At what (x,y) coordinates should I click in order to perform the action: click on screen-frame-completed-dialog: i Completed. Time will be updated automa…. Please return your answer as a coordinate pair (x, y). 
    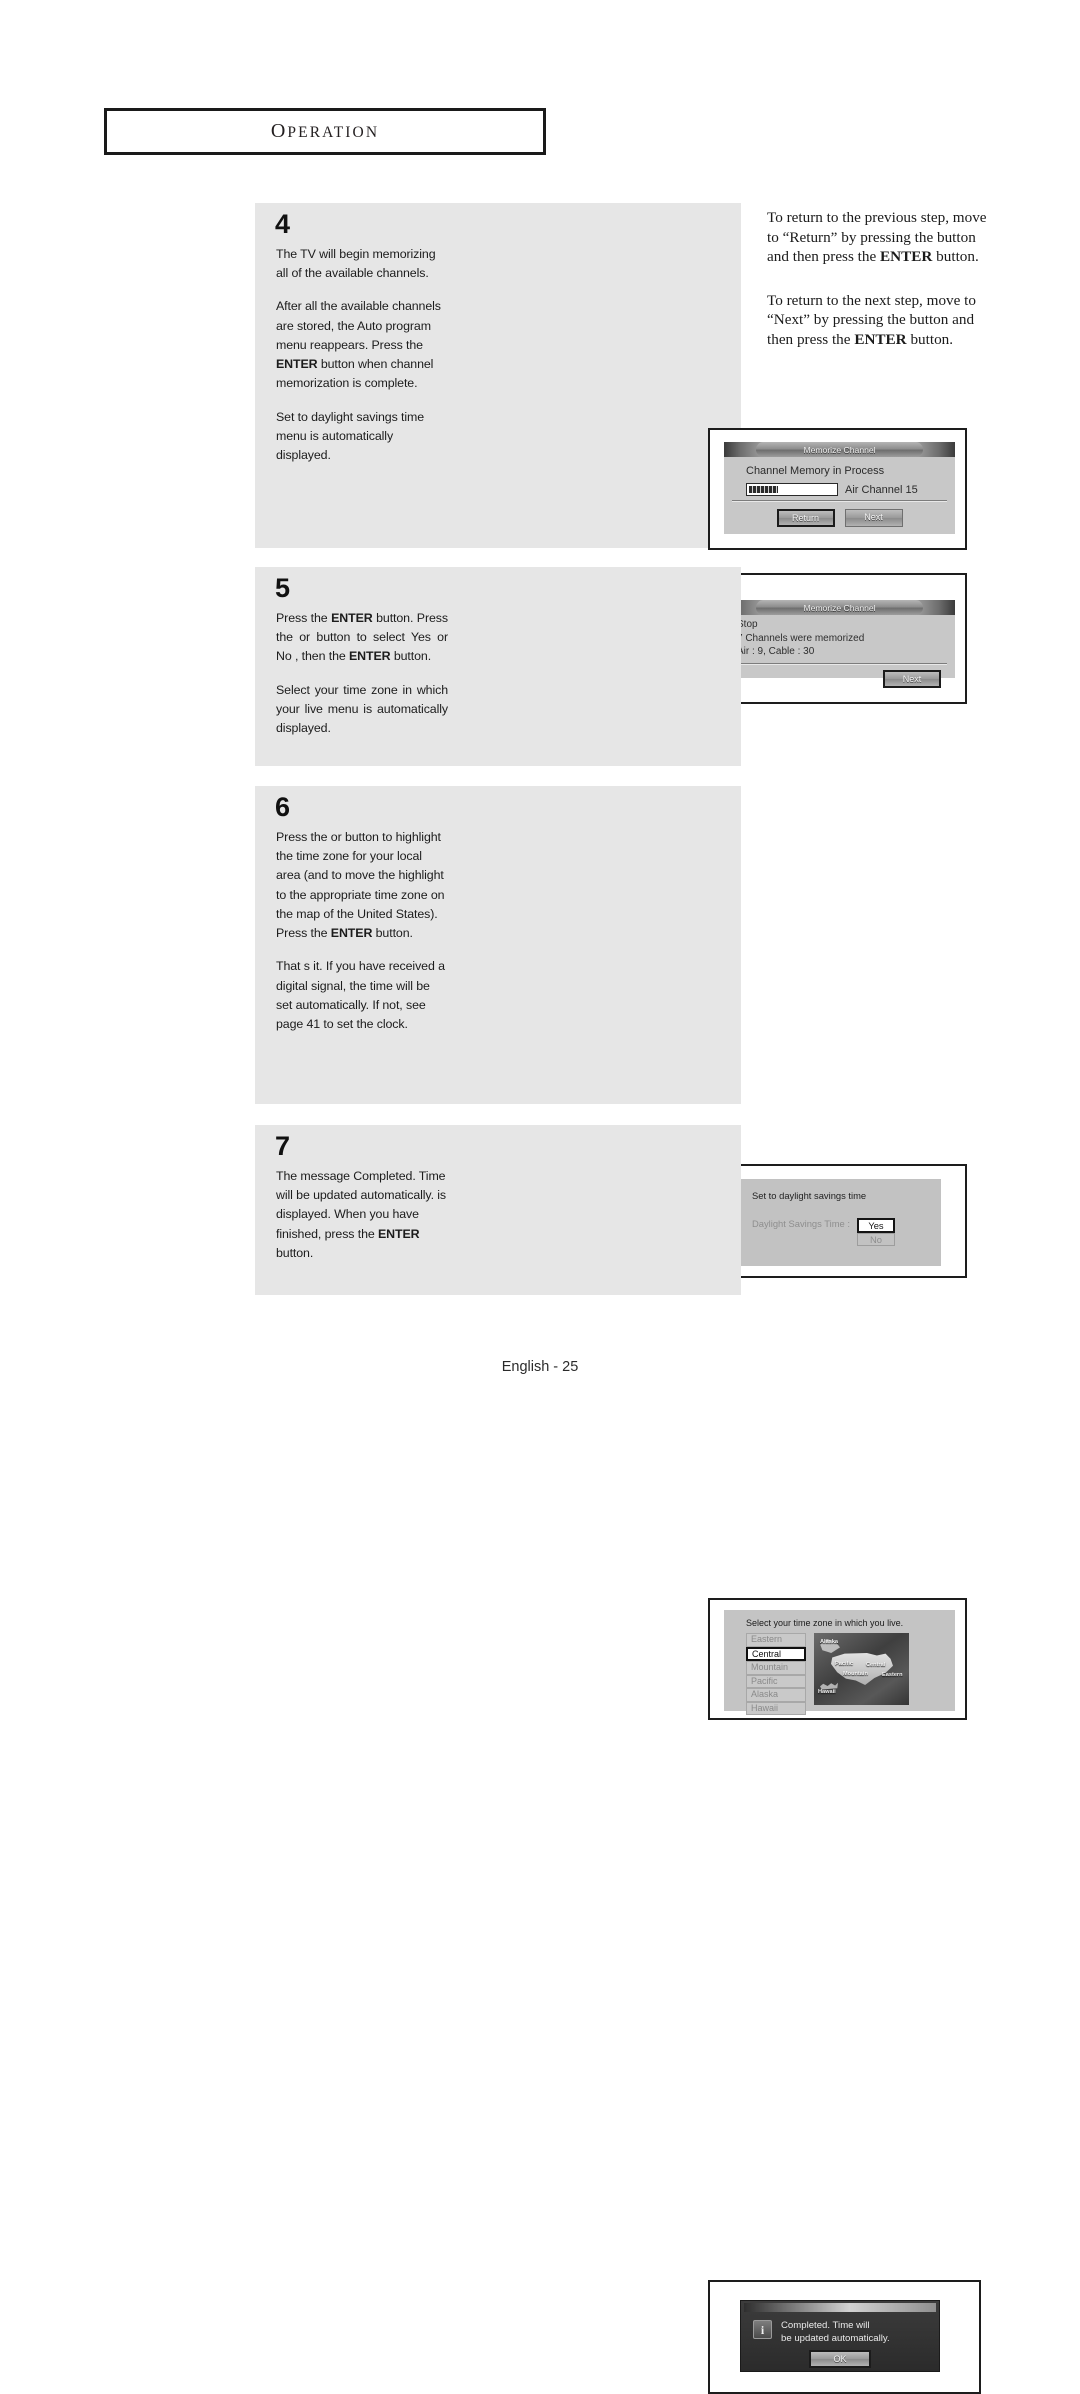
    Looking at the image, I should click on (844, 2337).